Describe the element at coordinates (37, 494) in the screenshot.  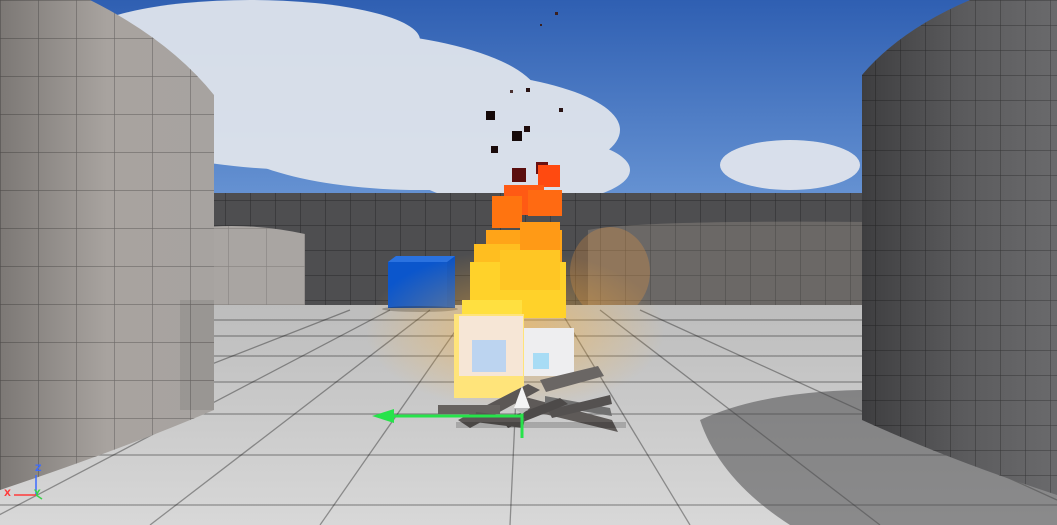
I see `y-axis-label: Y` at that location.